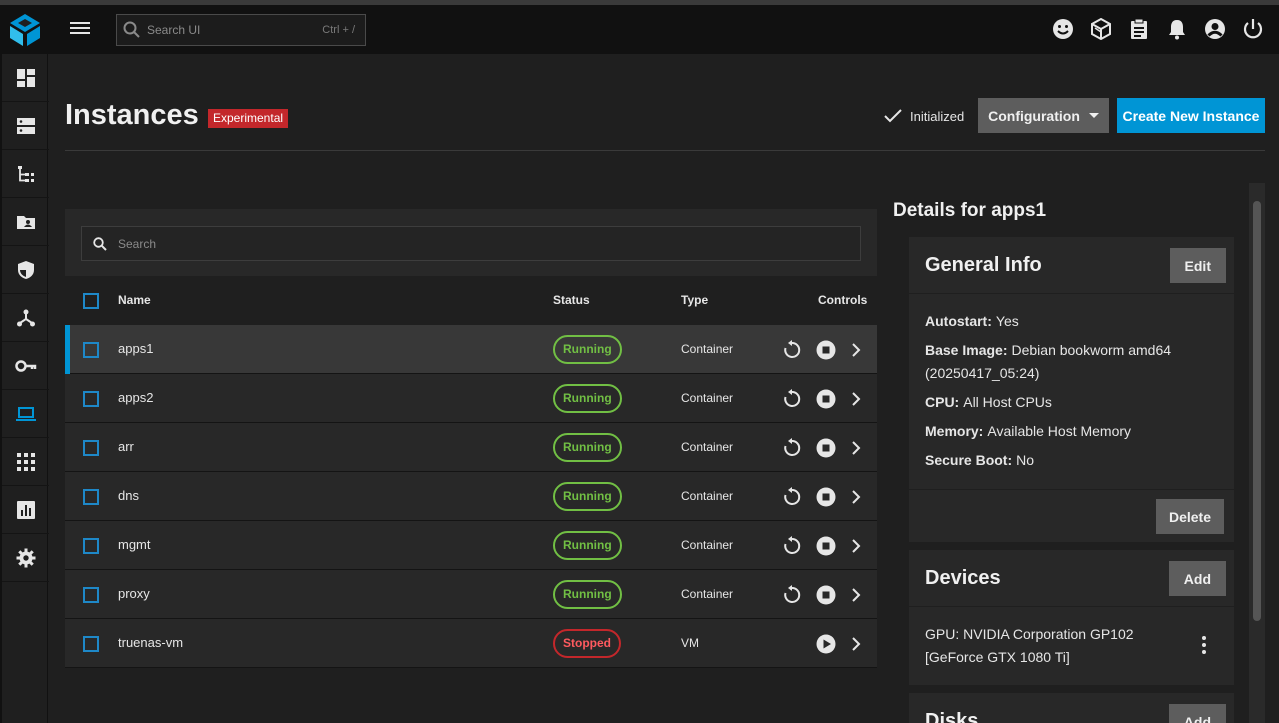 Image resolution: width=1279 pixels, height=723 pixels. I want to click on devices-header: Devices Add, so click(1071, 578).